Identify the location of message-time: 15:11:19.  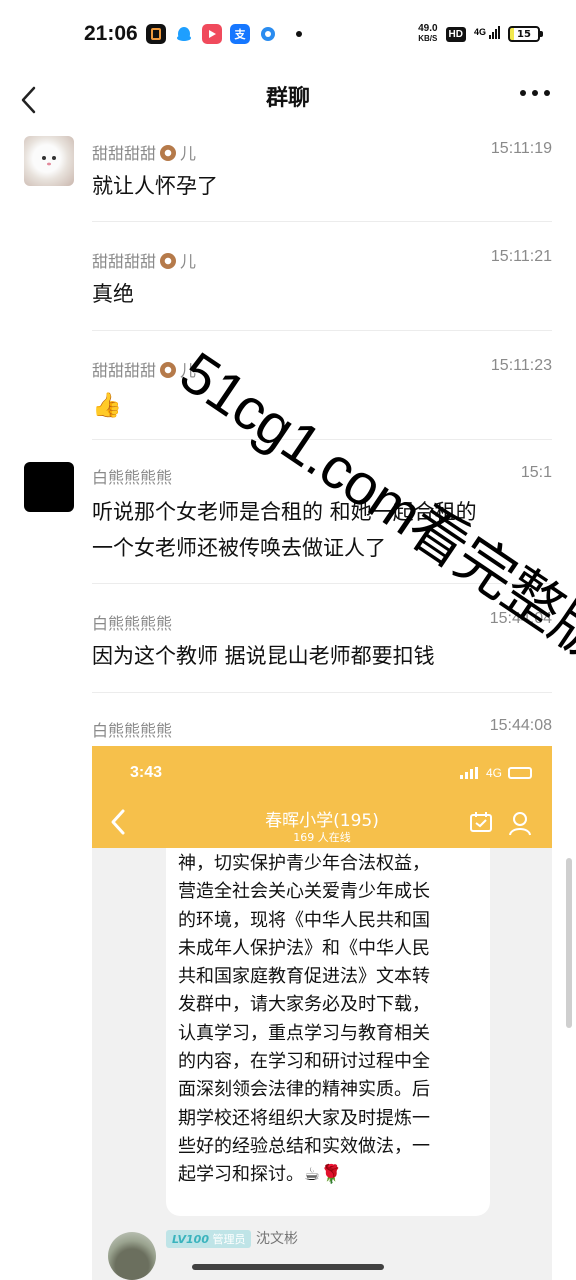
(521, 148).